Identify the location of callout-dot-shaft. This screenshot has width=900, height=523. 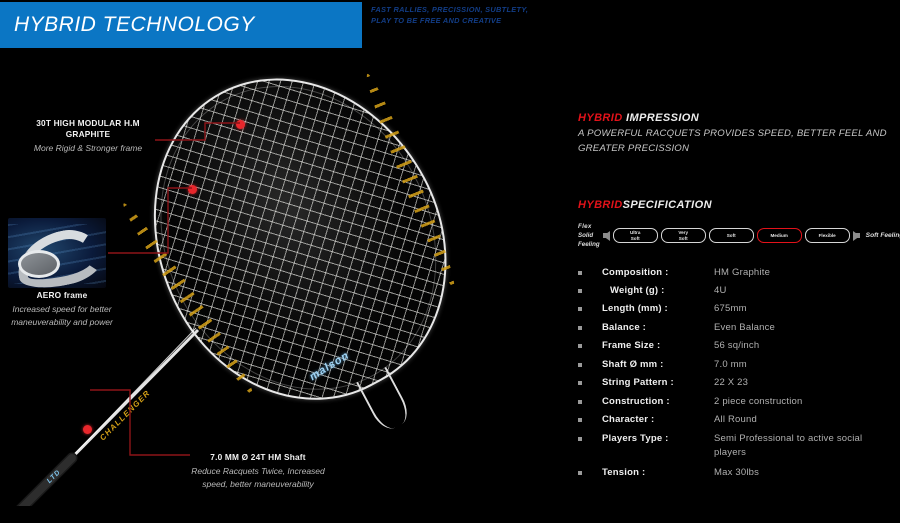
(87, 429).